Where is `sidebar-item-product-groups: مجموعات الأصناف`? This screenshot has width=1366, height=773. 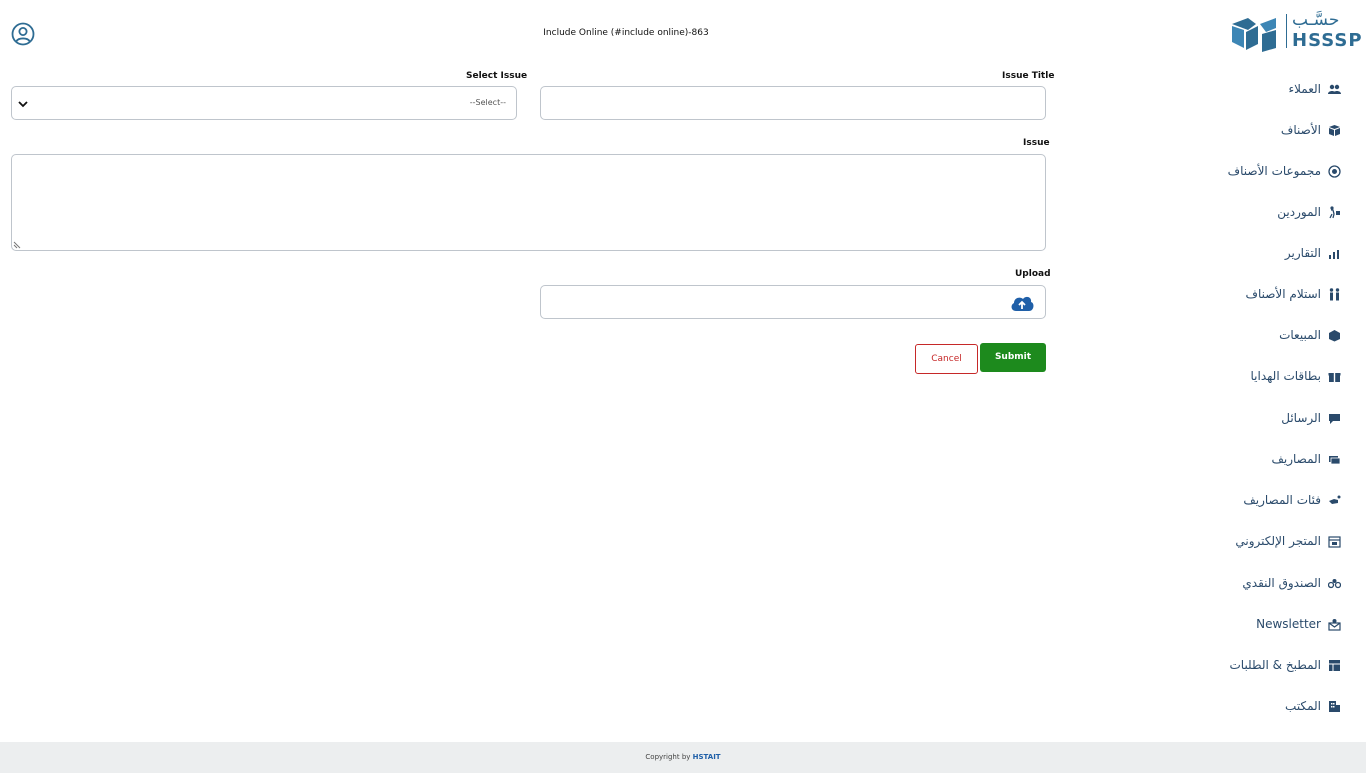
sidebar-item-product-groups: مجموعات الأصناف is located at coordinates (1284, 171).